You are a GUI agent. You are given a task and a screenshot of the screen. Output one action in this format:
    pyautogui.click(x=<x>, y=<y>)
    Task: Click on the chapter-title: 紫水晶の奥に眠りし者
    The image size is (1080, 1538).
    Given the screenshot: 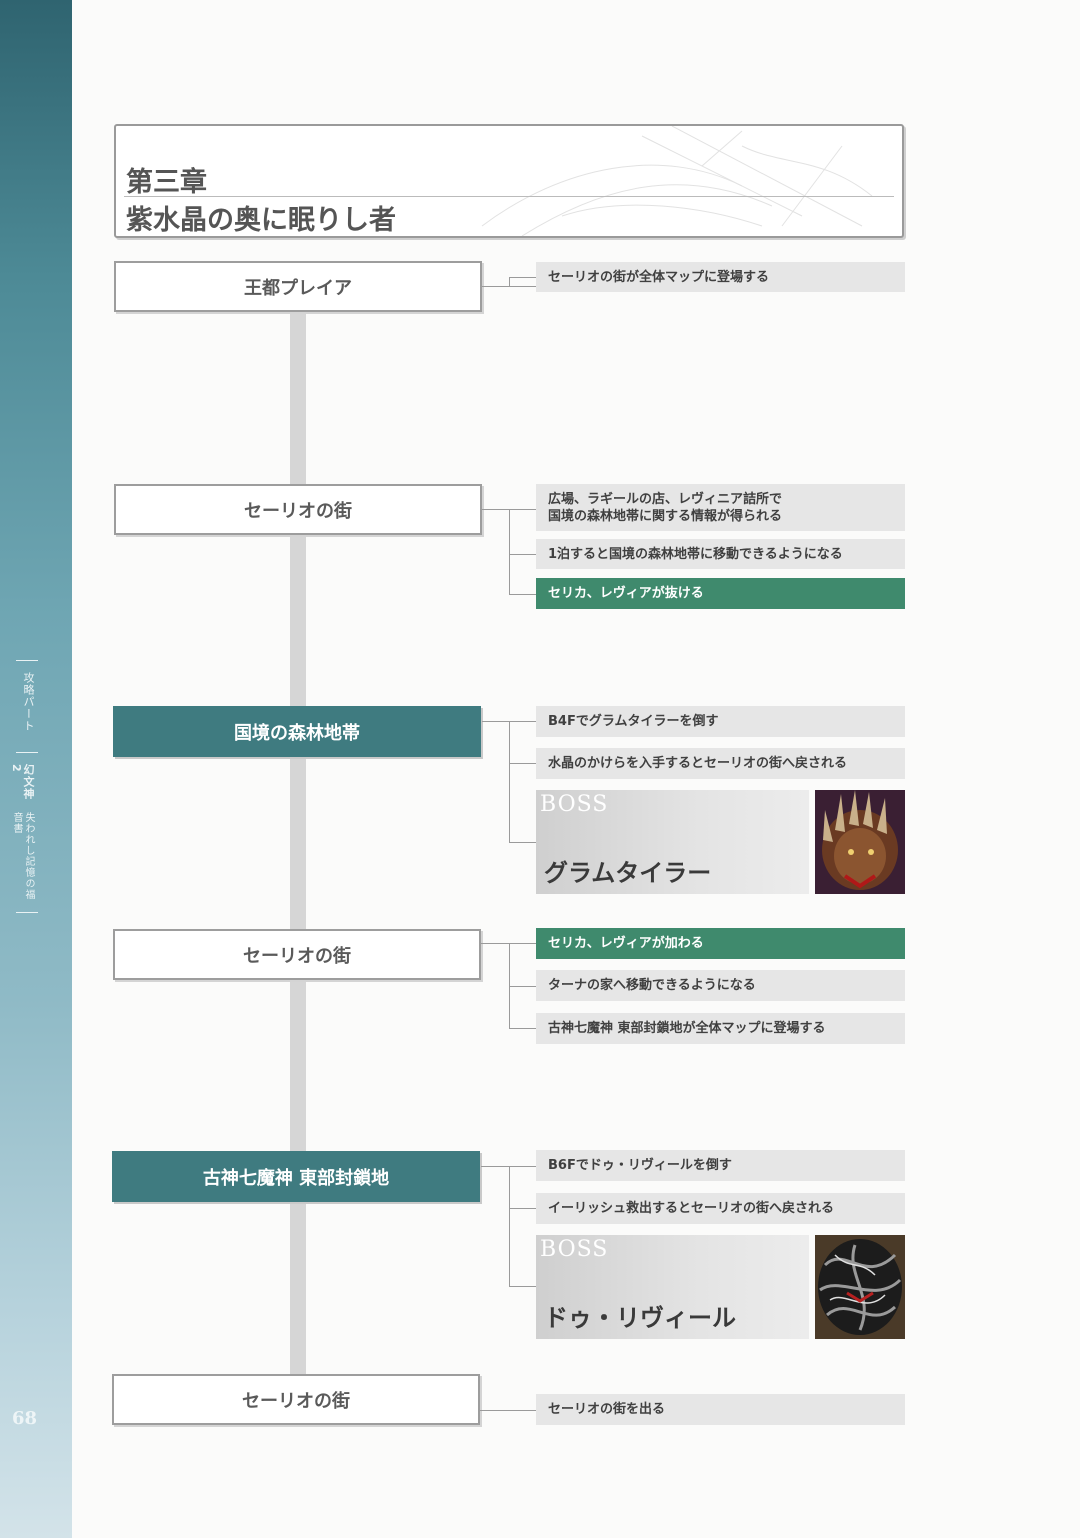 What is the action you would take?
    pyautogui.click(x=261, y=220)
    